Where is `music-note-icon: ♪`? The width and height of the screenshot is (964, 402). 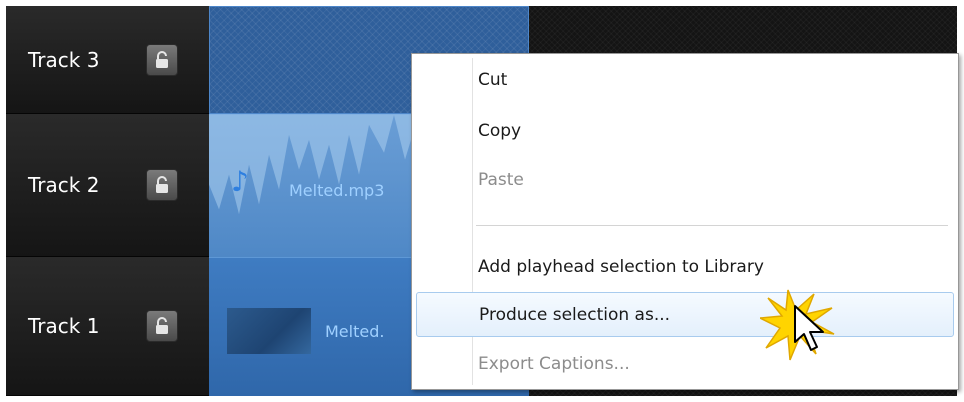
music-note-icon: ♪ is located at coordinates (240, 181).